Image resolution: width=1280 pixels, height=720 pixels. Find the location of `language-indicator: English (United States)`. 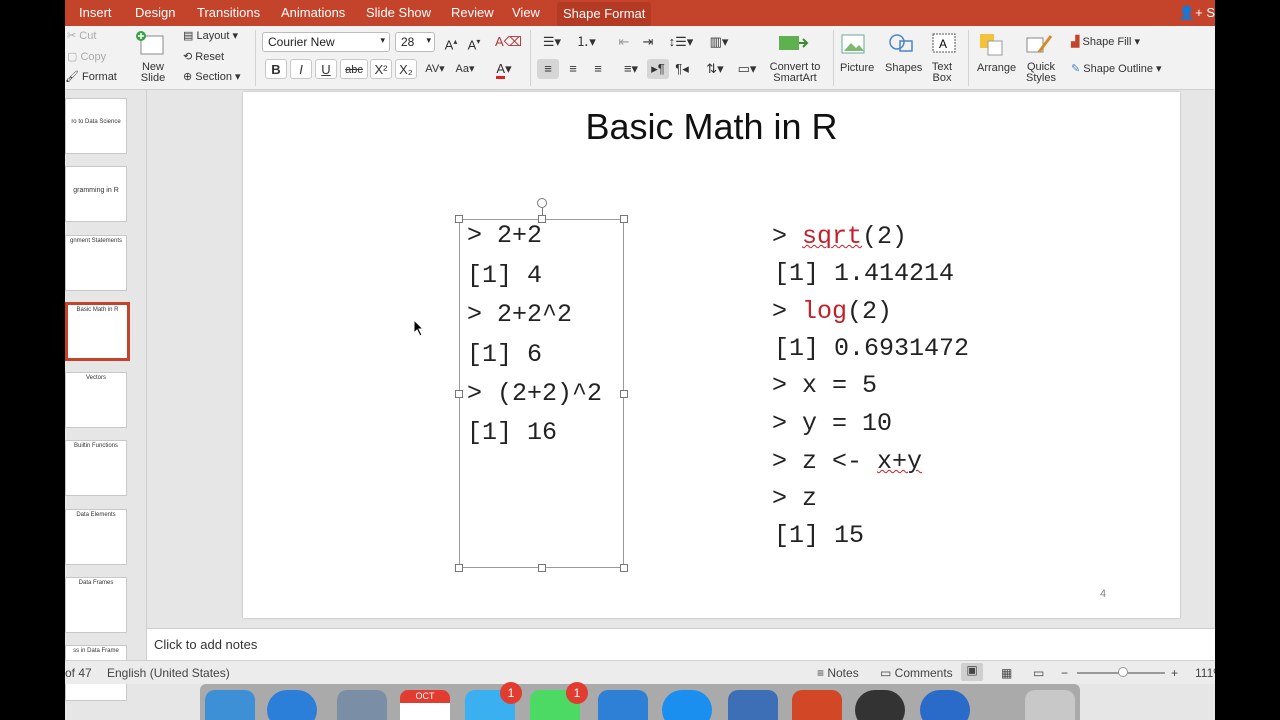

language-indicator: English (United States) is located at coordinates (168, 673).